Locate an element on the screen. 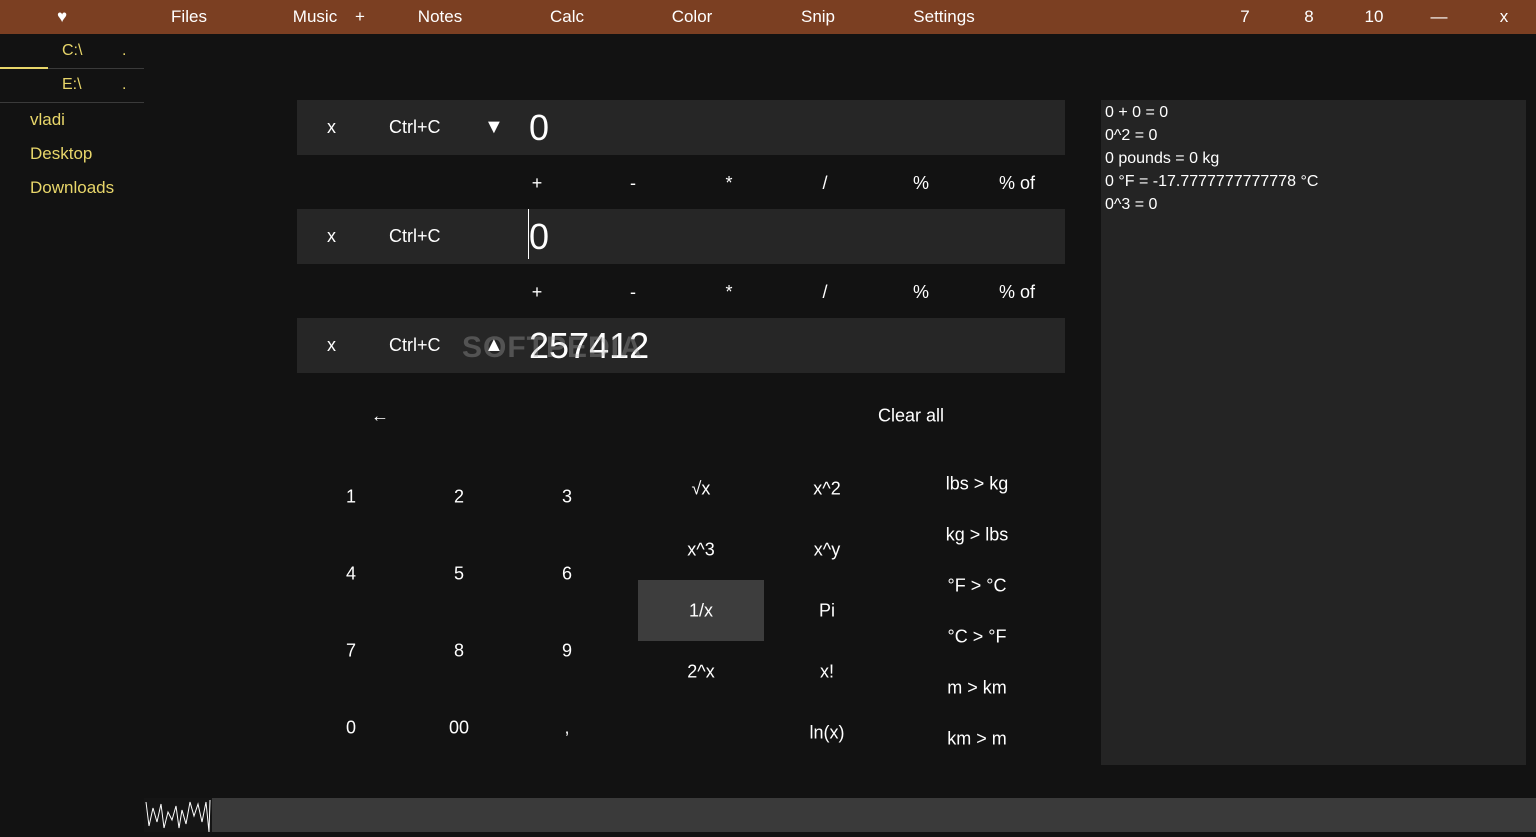 This screenshot has height=837, width=1536. reciprocal-button: 1/x is located at coordinates (701, 611).